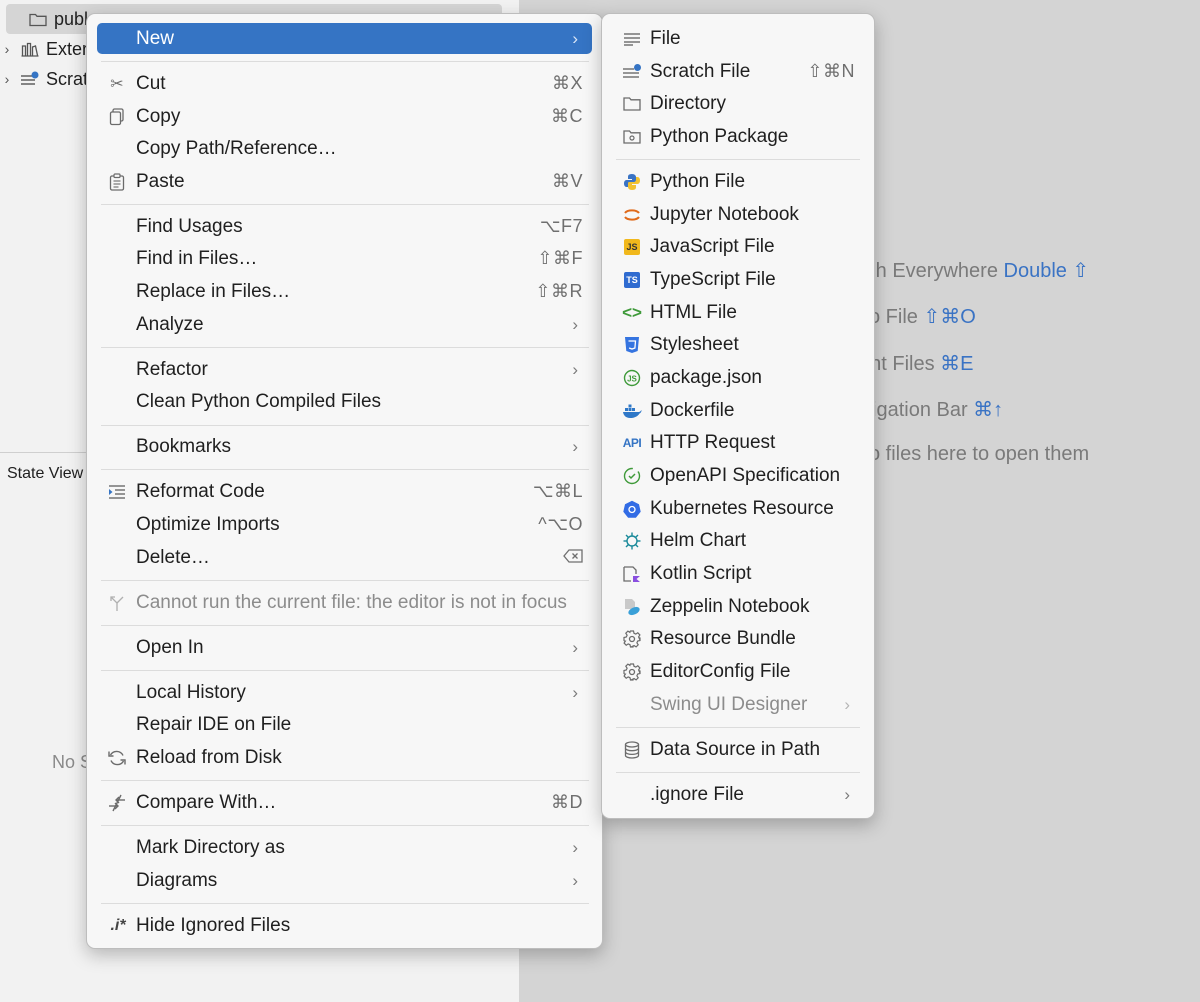 The height and width of the screenshot is (1002, 1200). Describe the element at coordinates (632, 280) in the screenshot. I see `typescript-icon: TS` at that location.